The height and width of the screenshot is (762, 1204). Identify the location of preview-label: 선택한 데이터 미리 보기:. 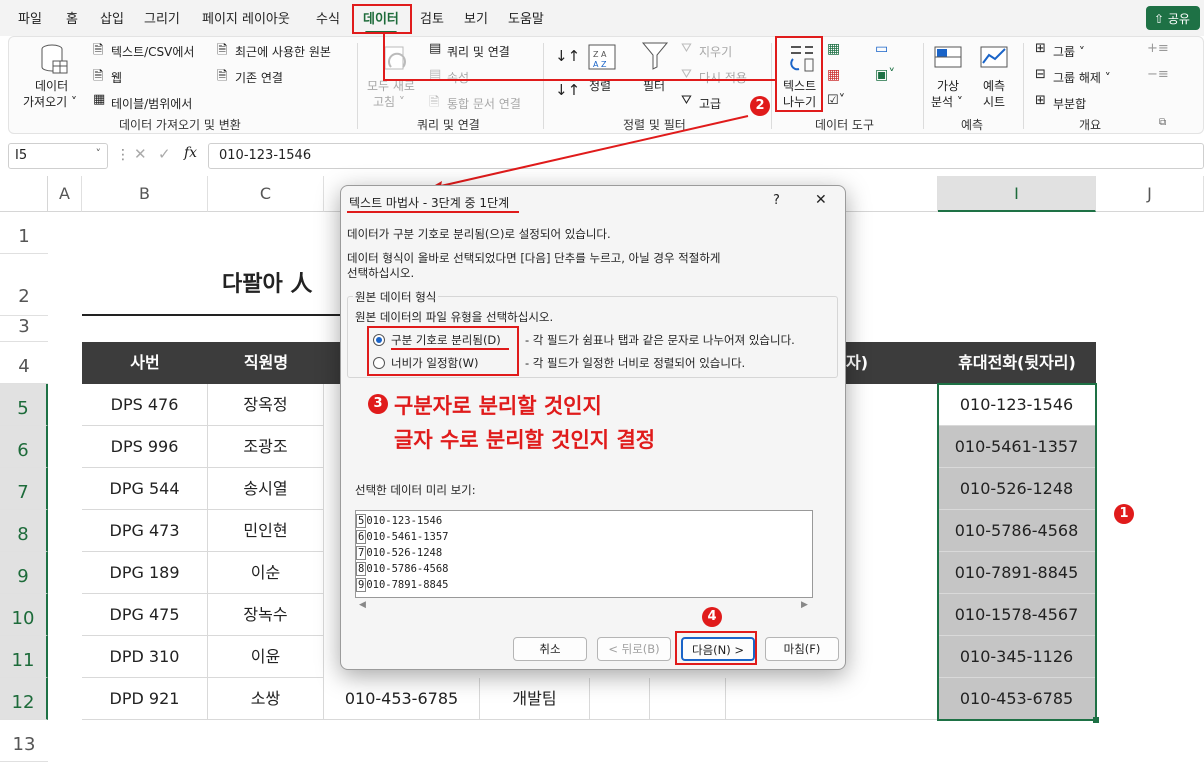
(415, 490).